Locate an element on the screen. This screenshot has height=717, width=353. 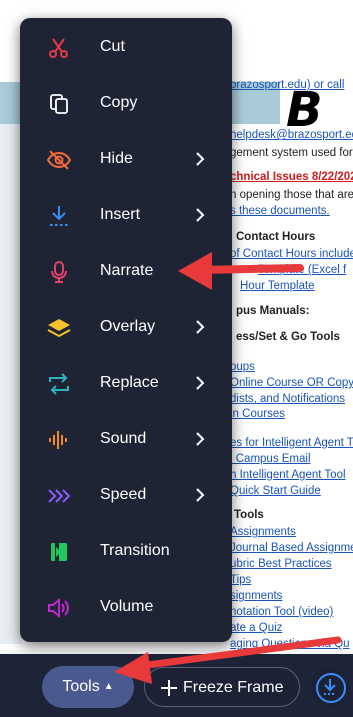
menu-item-speed: Speed is located at coordinates (126, 496).